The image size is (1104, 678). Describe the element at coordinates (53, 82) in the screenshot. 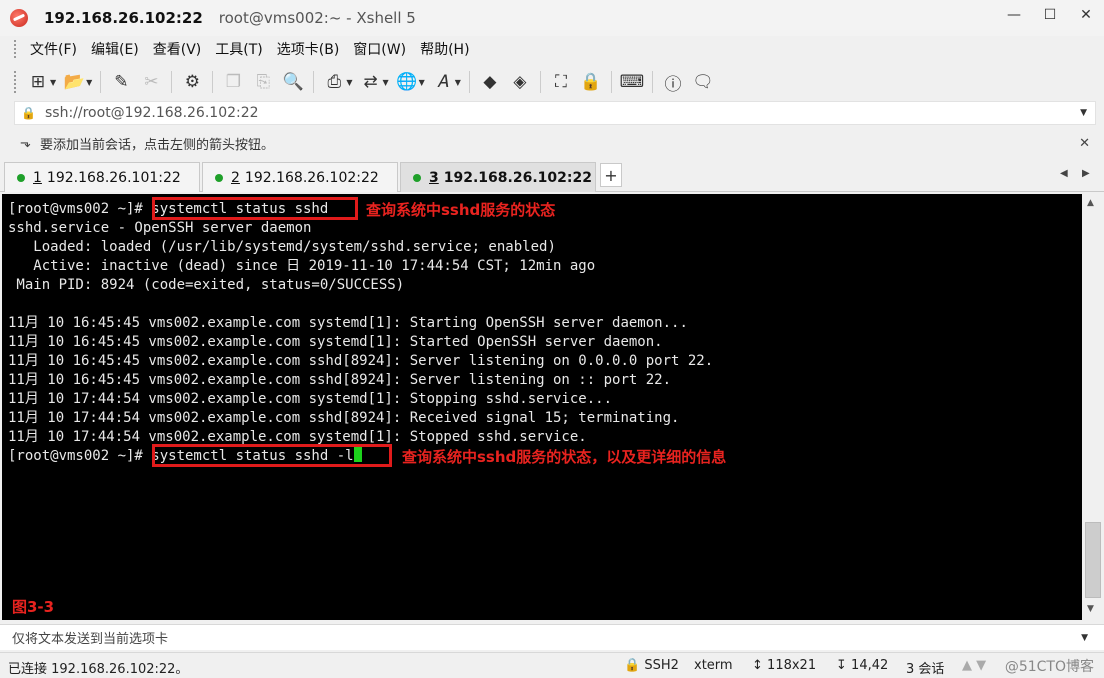

I see `new-session-dropdown-icon: ▼` at that location.